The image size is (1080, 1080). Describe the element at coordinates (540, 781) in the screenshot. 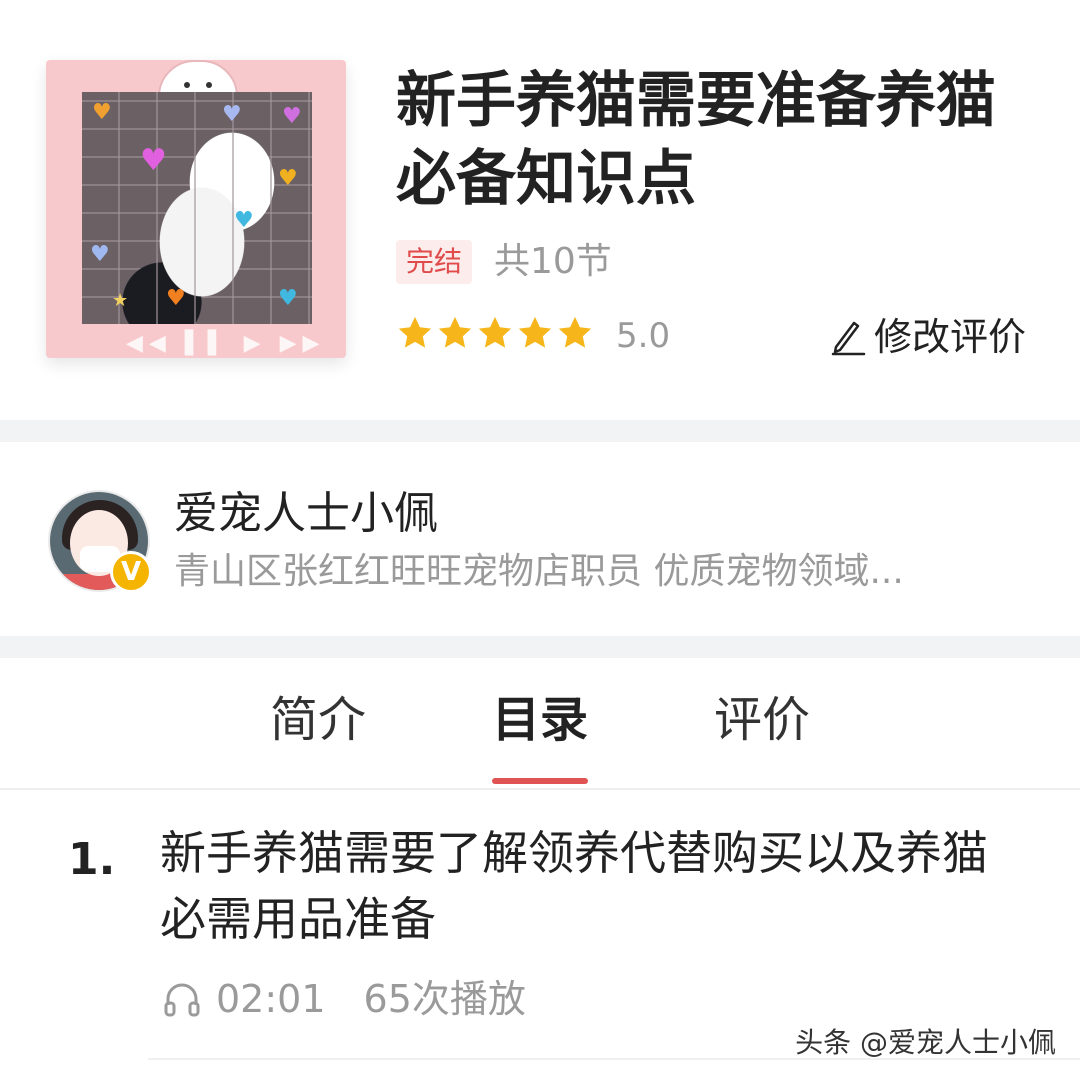

I see `active-tab-indicator` at that location.